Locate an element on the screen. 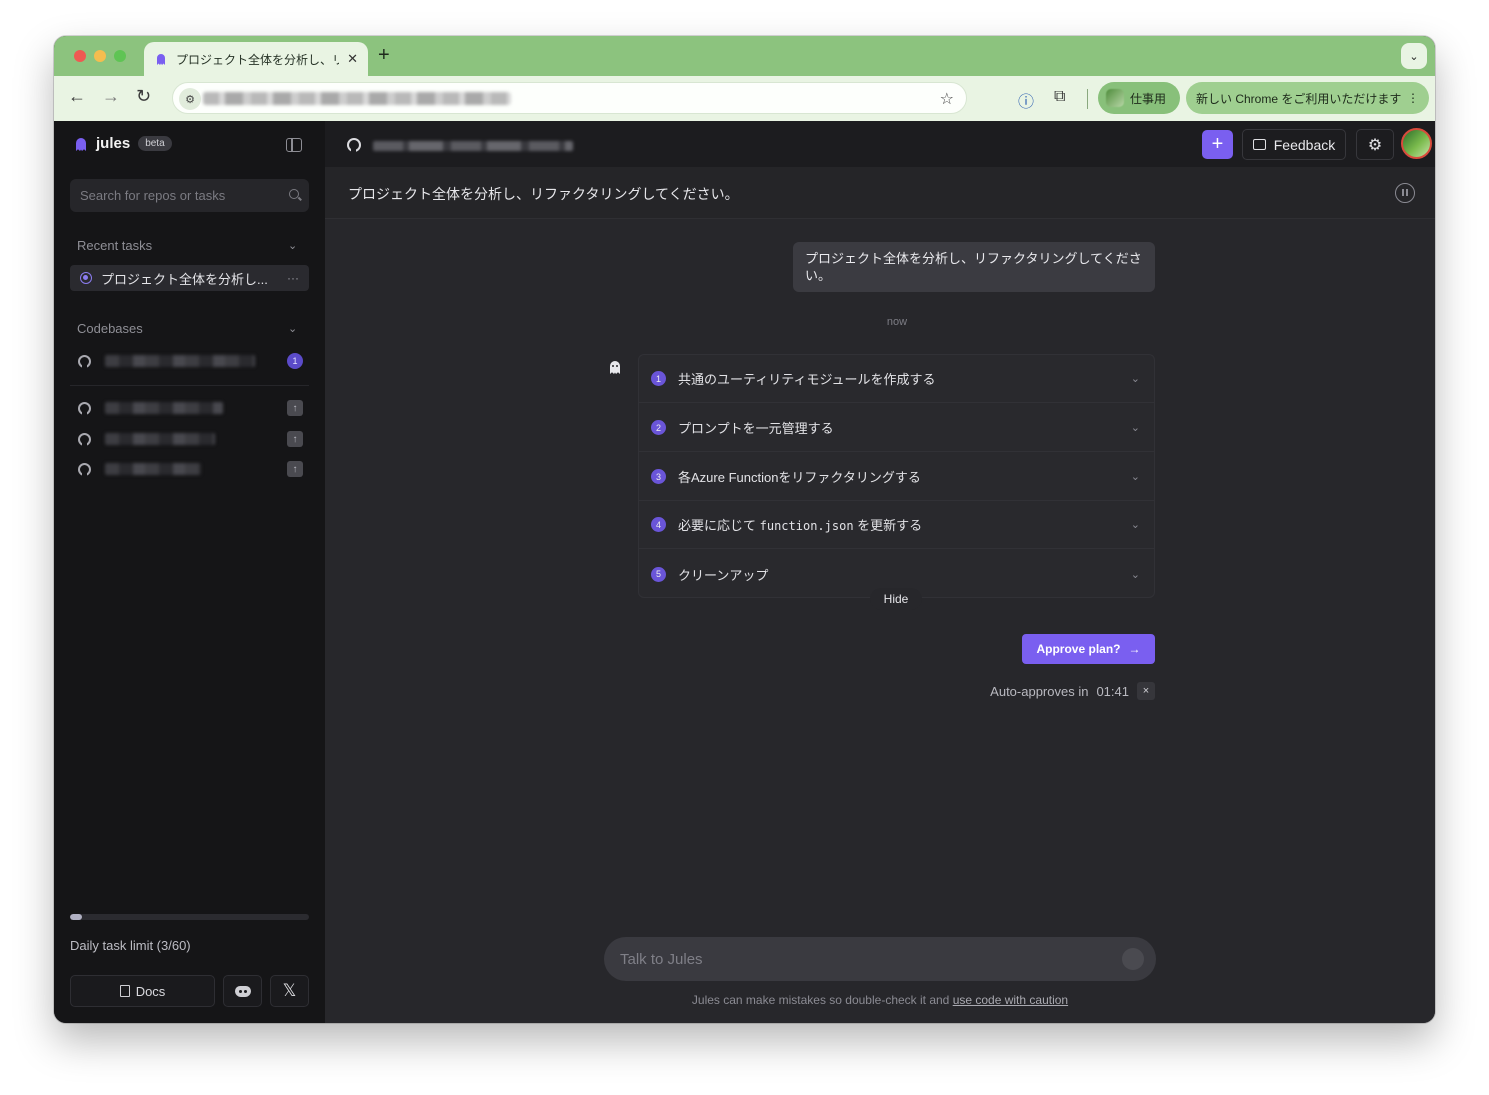  plan-step: 4 必要に応じて function.json を更新する ⌄ is located at coordinates (896, 525).